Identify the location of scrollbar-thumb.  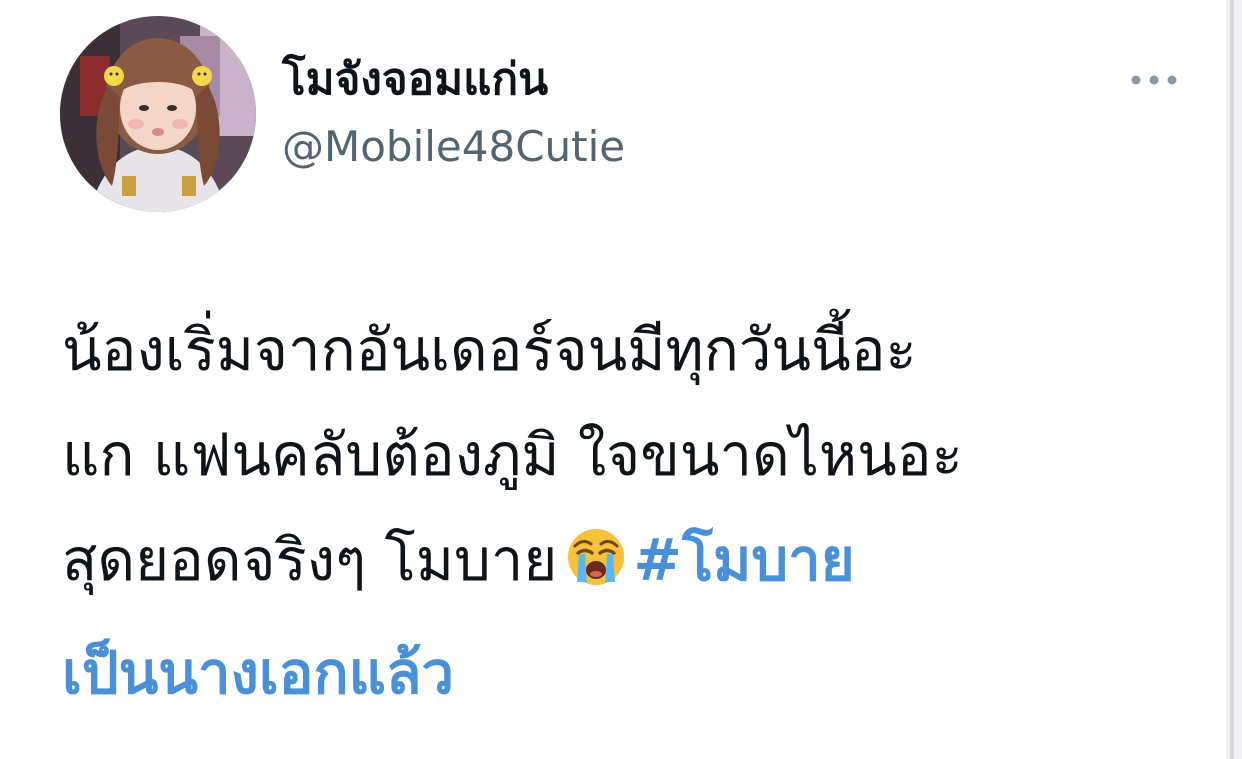
(1232, 379).